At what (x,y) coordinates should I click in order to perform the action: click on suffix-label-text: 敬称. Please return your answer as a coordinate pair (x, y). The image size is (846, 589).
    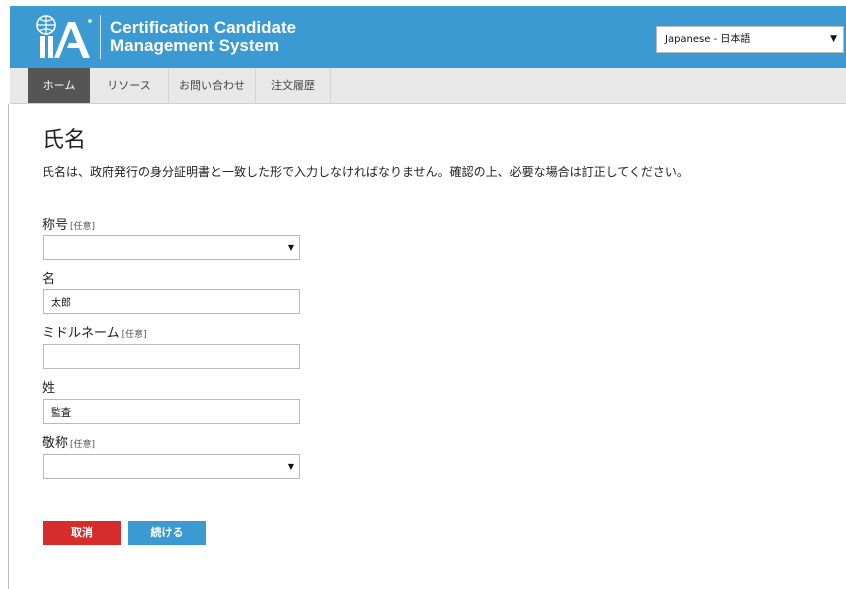
    Looking at the image, I should click on (55, 443).